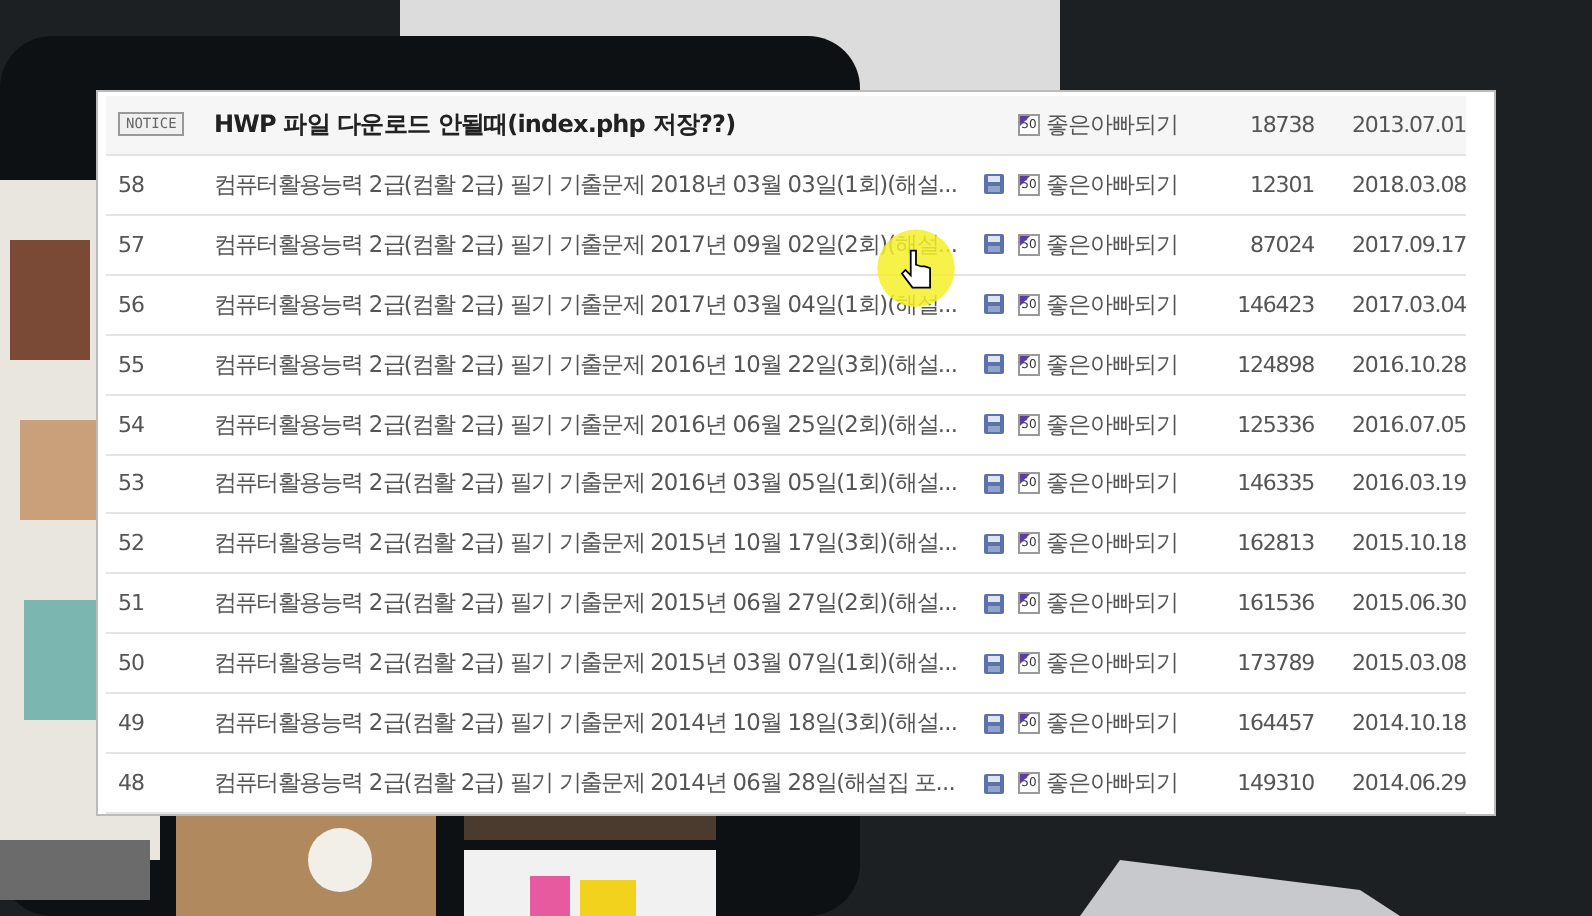  Describe the element at coordinates (131, 424) in the screenshot. I see `post-number: 54` at that location.